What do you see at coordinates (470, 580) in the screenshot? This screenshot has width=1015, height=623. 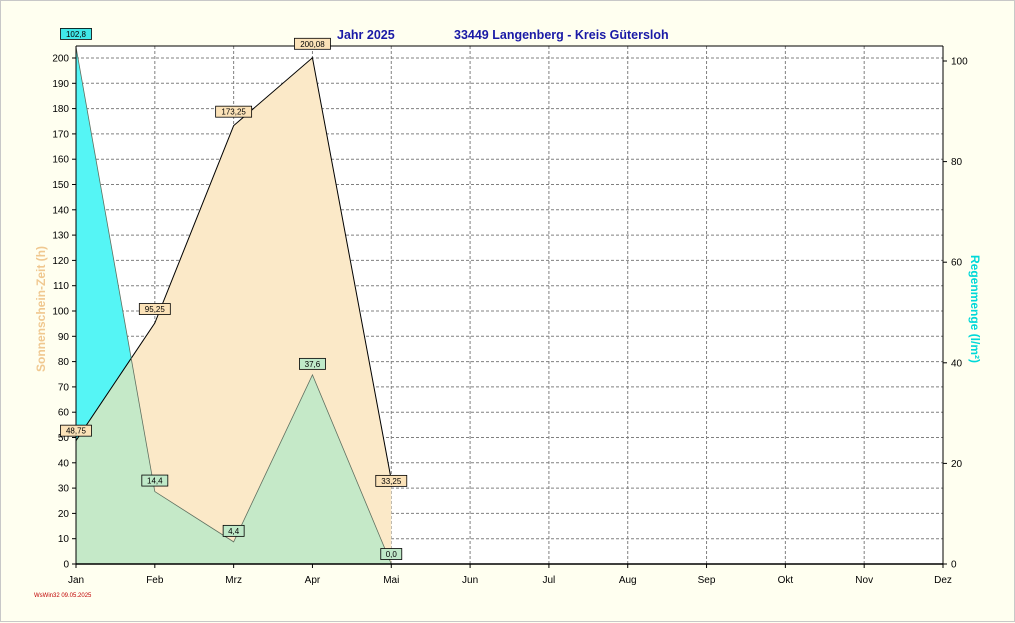 I see `x-tick-label: Jun` at bounding box center [470, 580].